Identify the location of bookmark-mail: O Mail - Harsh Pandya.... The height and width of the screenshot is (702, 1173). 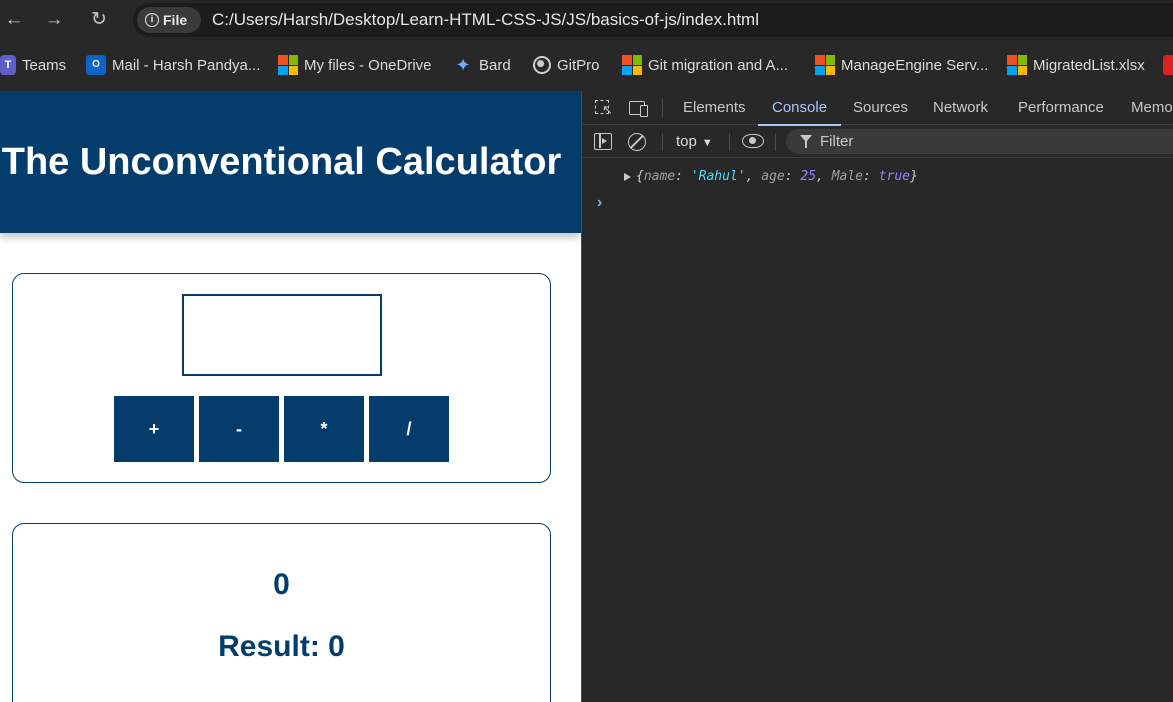
(173, 65).